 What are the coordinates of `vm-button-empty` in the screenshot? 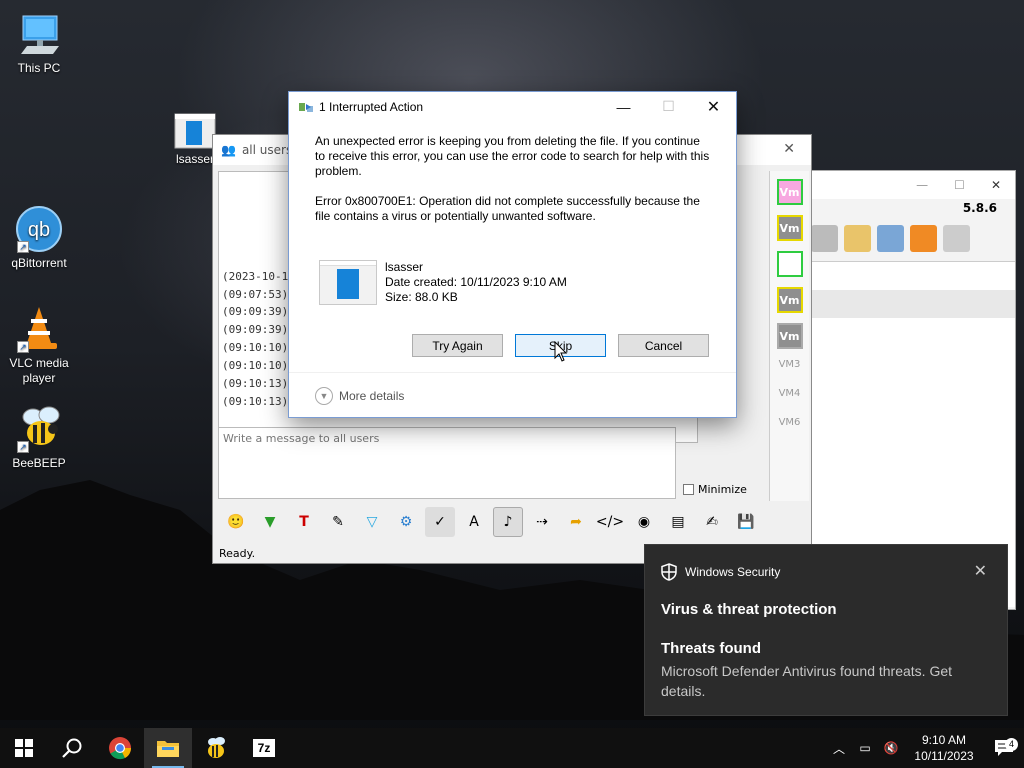 It's located at (789, 264).